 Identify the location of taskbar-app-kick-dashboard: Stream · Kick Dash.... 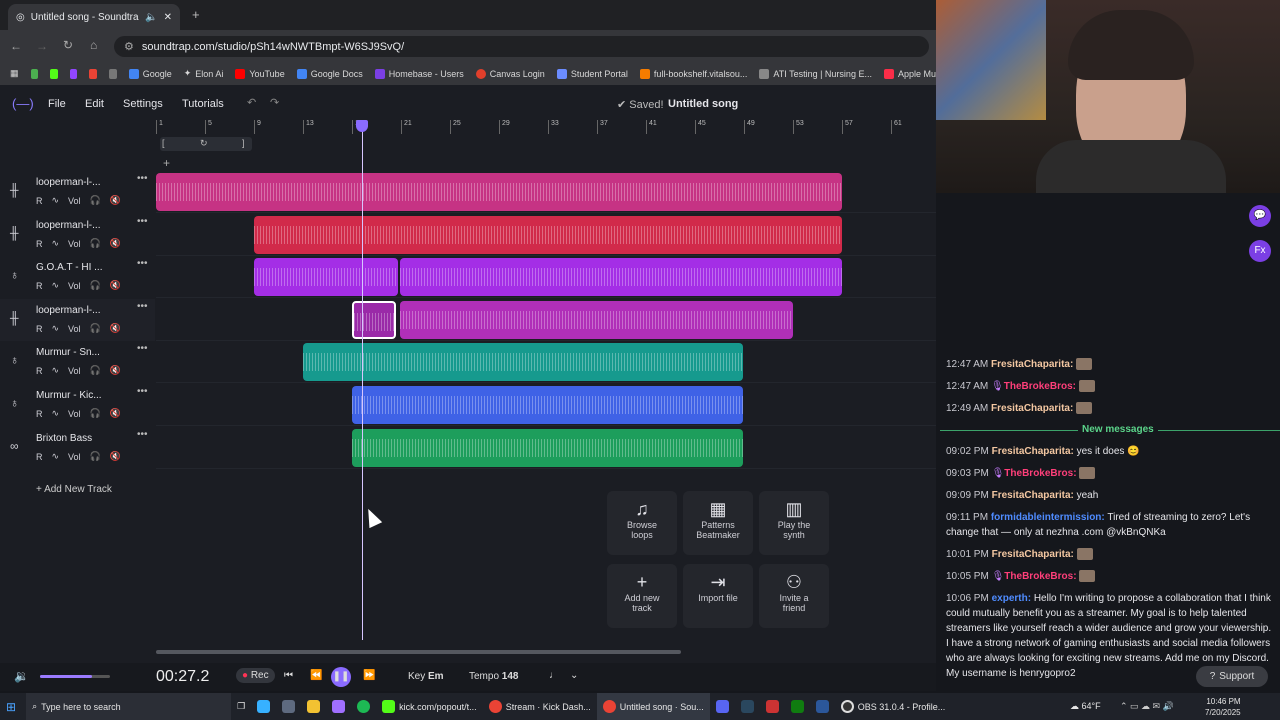
(540, 706).